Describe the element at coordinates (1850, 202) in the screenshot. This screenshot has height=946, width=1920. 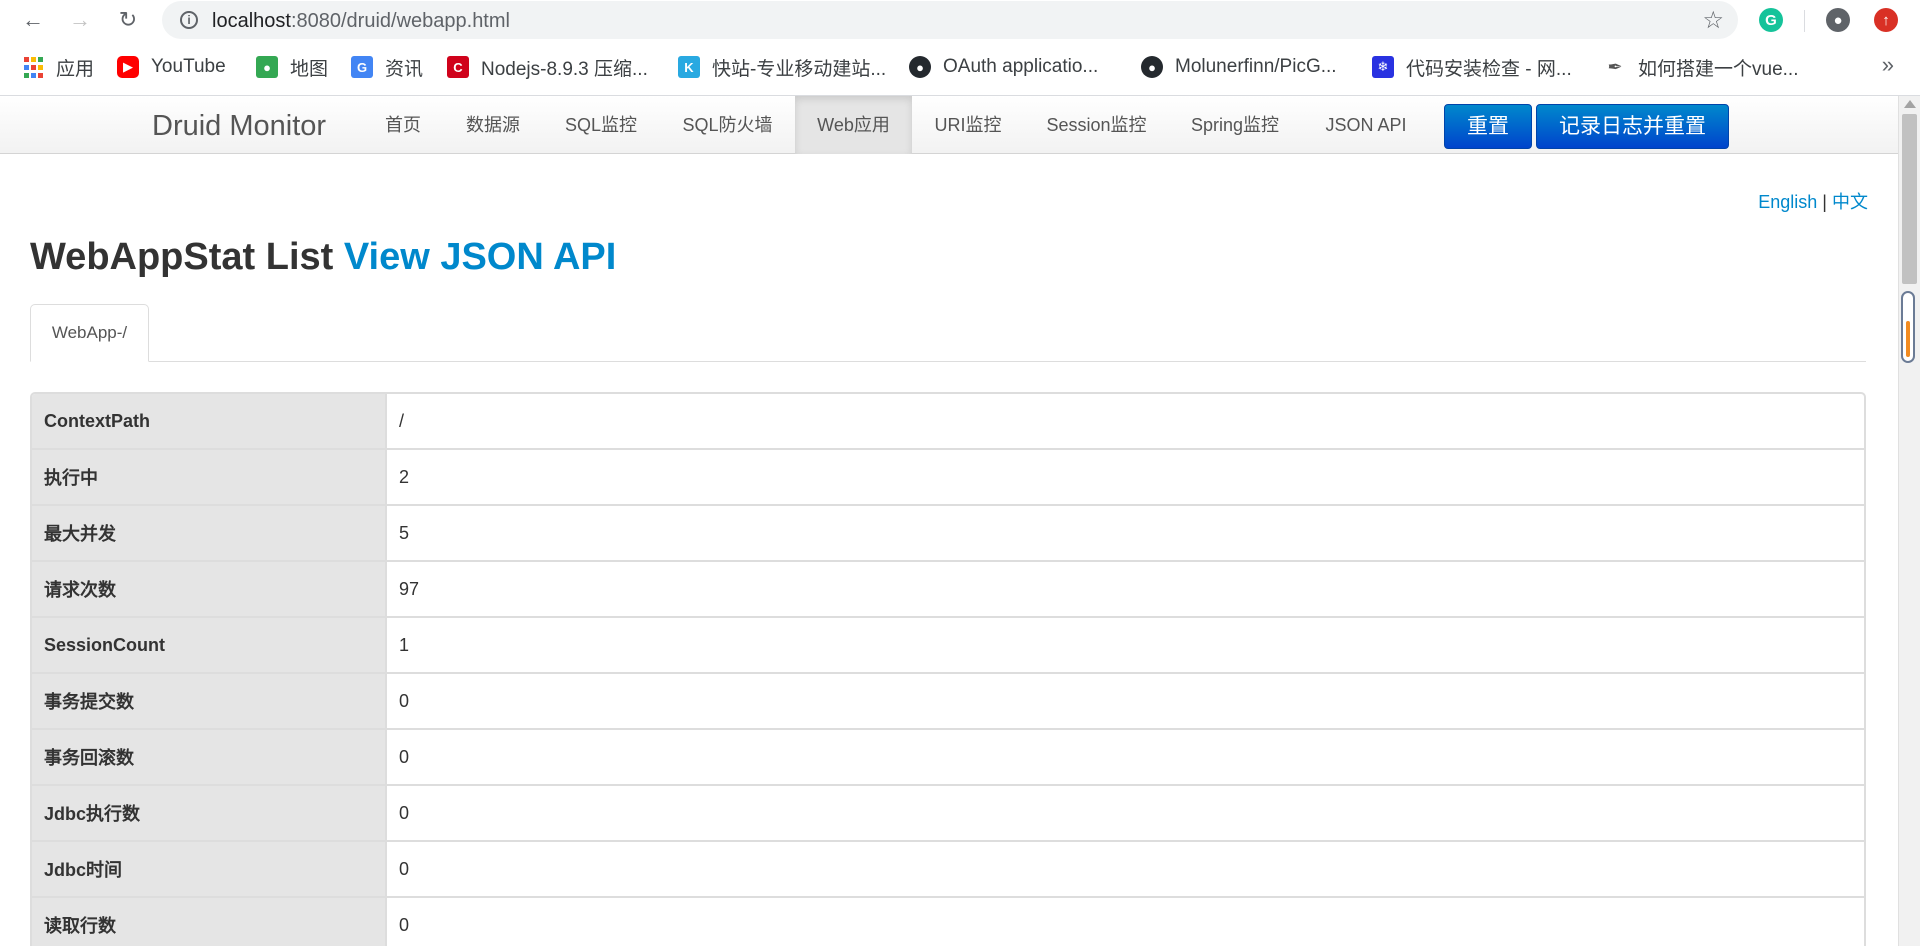
I see `lang-chinese-link: 中文` at that location.